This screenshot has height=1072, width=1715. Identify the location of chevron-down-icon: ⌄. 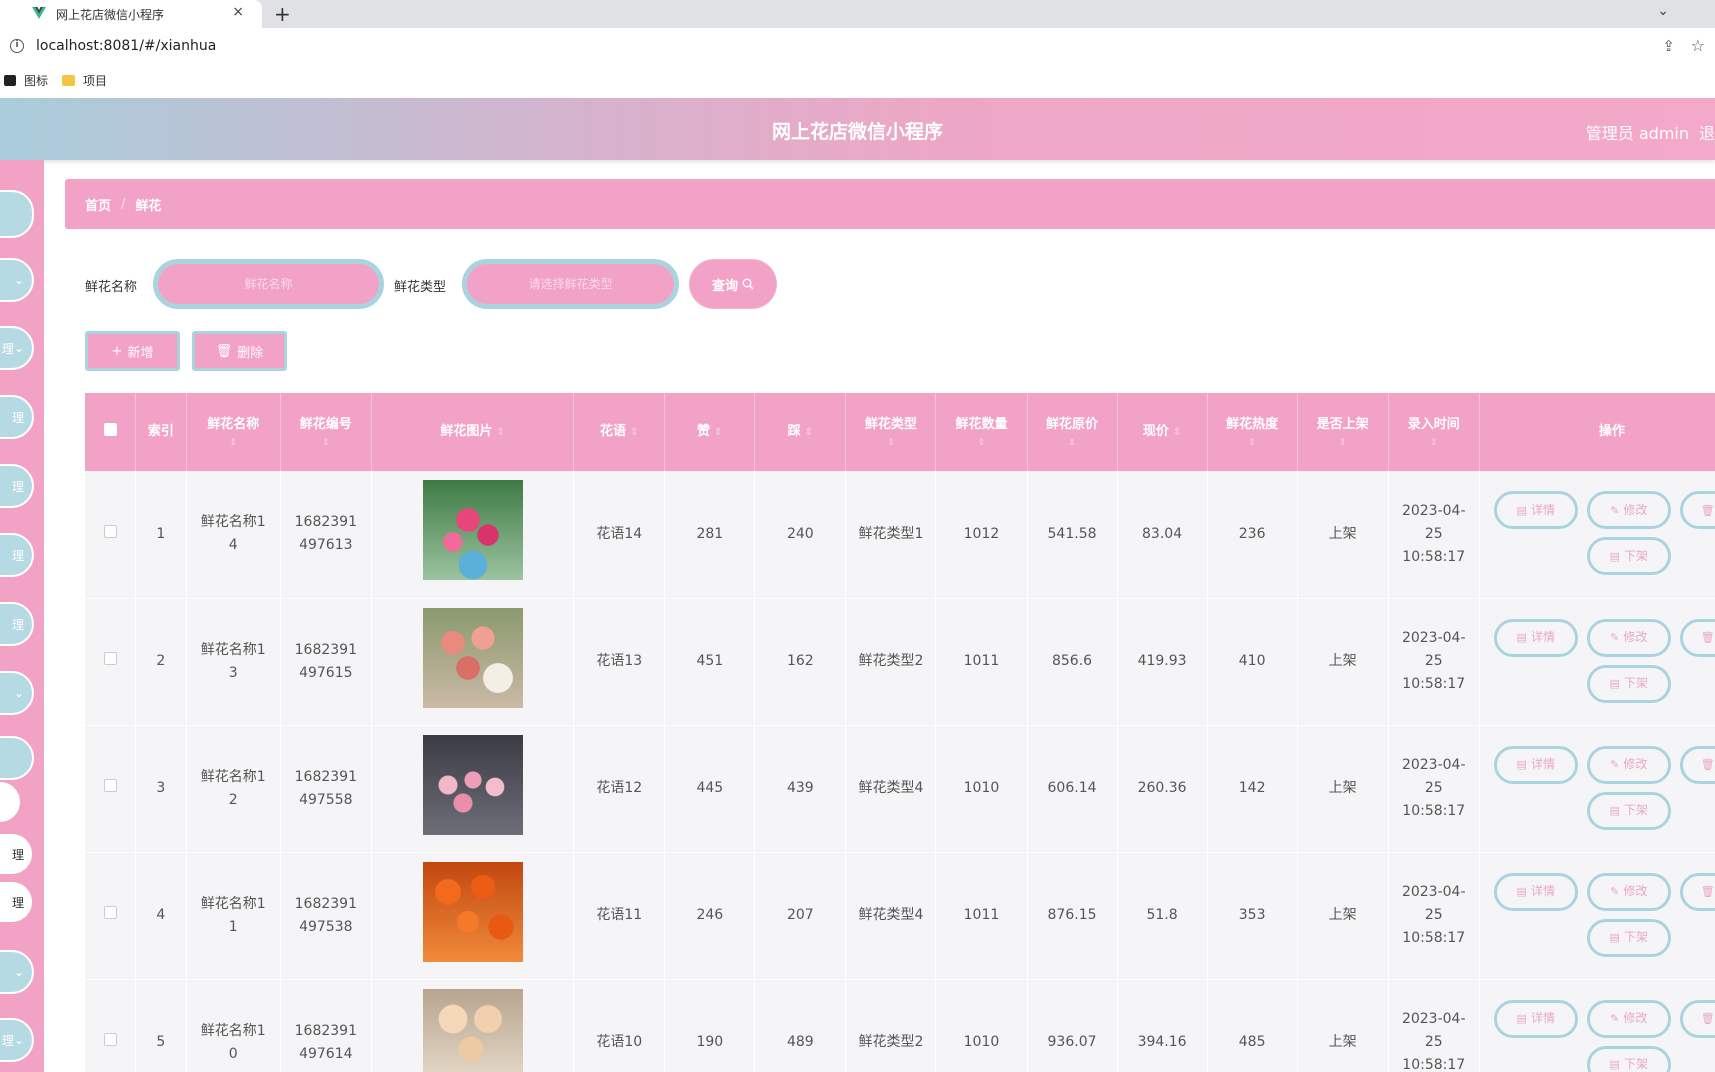
(1663, 11).